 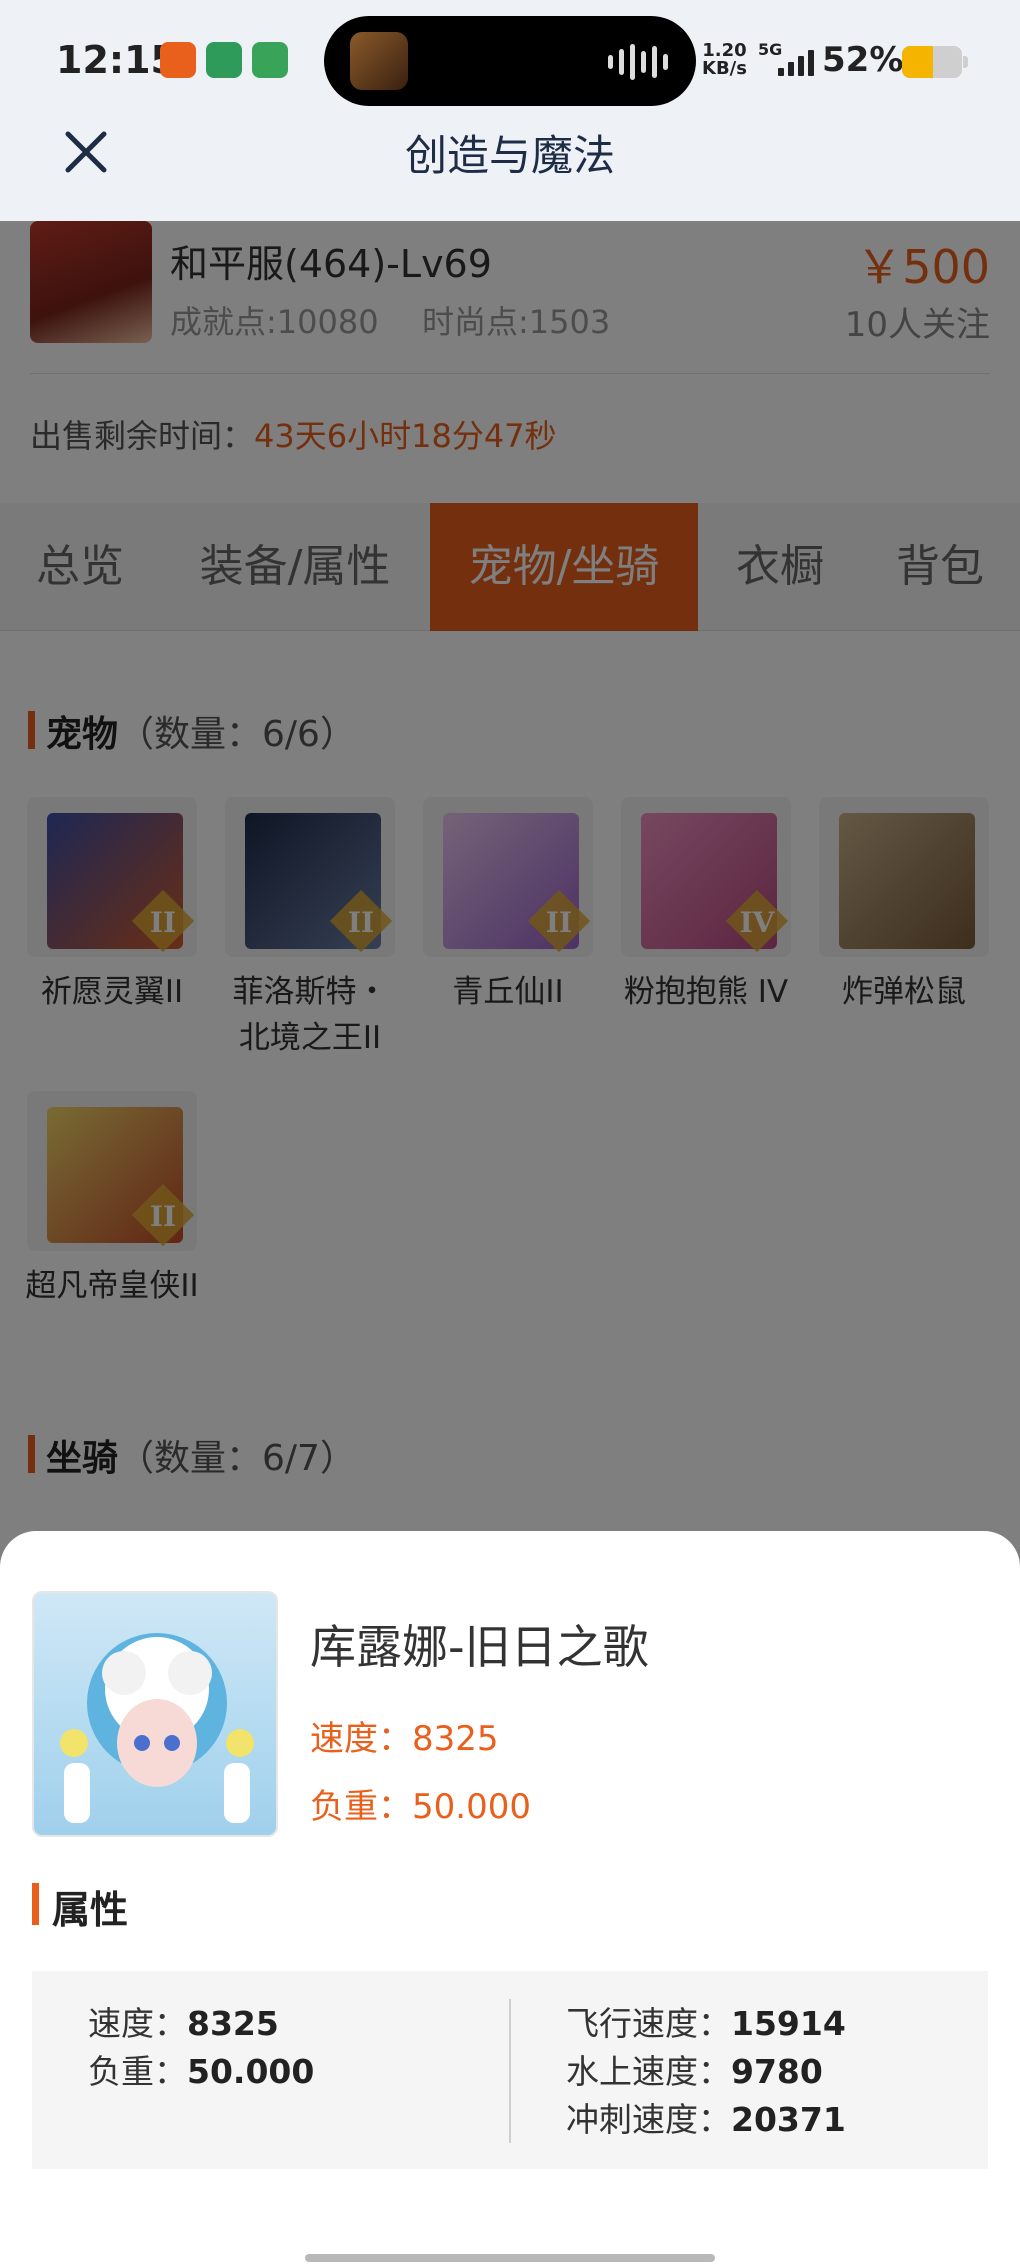 What do you see at coordinates (724, 68) in the screenshot?
I see `network-speed-unit: KB/s` at bounding box center [724, 68].